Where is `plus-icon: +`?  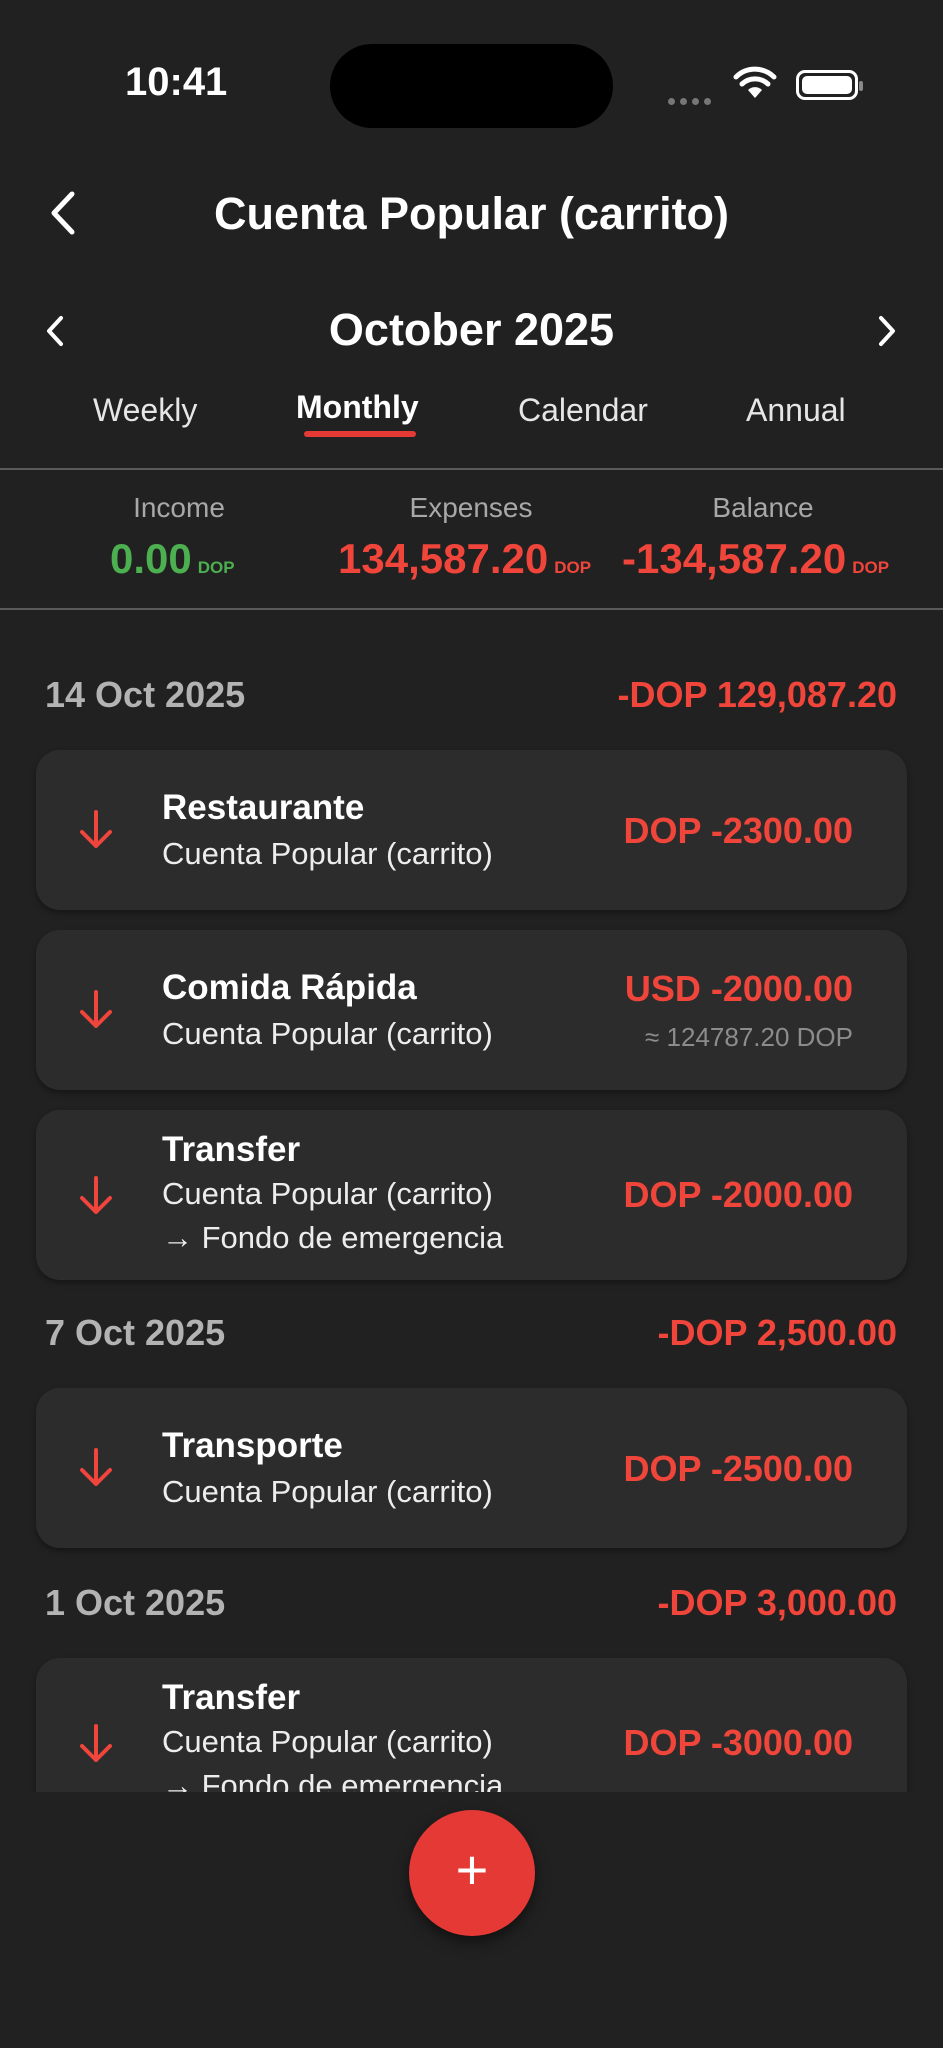
plus-icon: + is located at coordinates (472, 1869).